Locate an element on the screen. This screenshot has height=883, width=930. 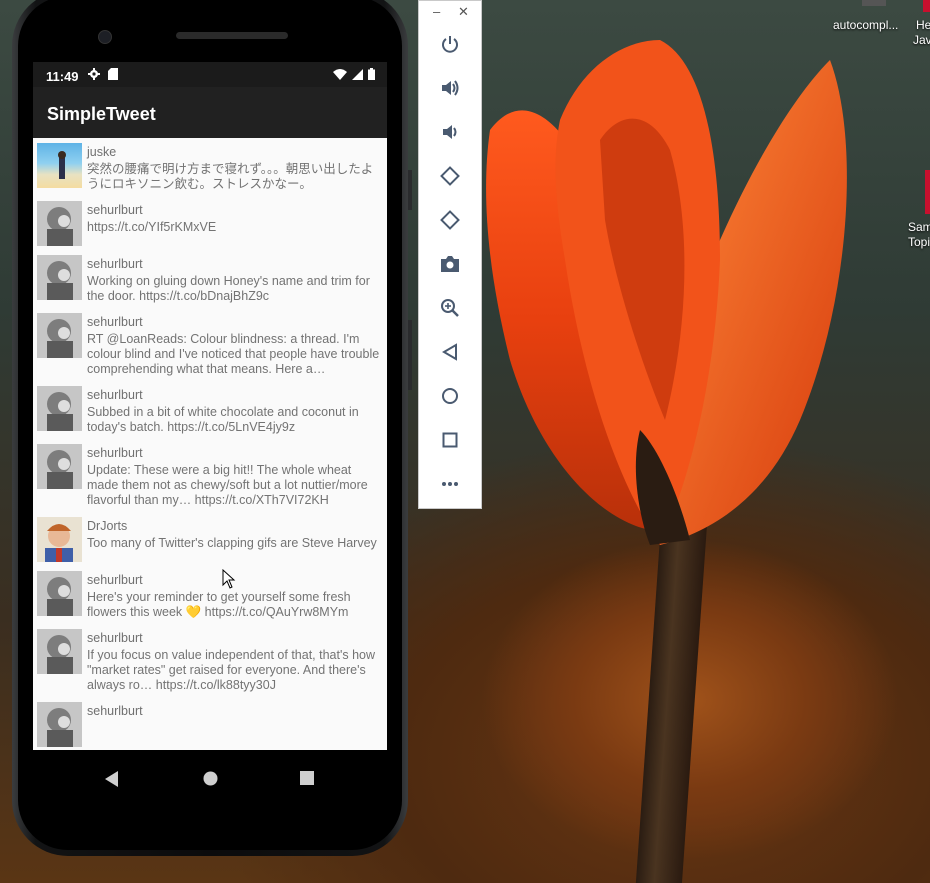
tweet-item: sehurlburt is located at coordinates (210, 723).